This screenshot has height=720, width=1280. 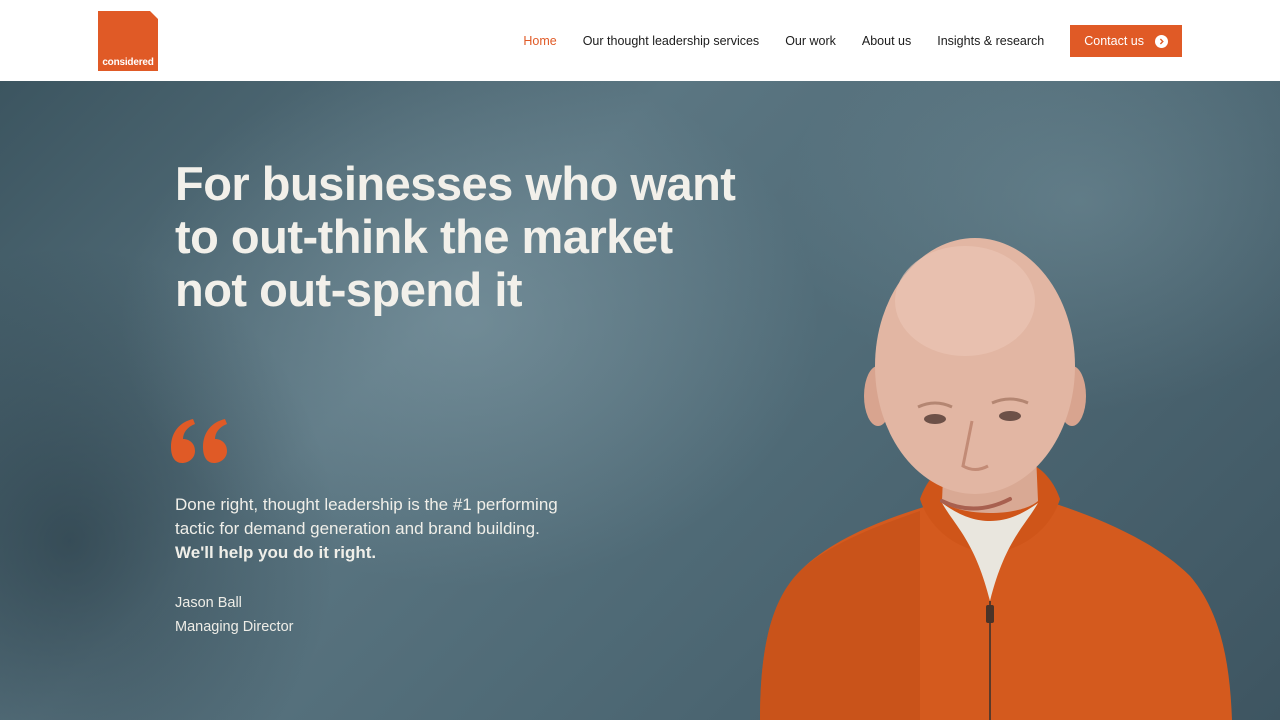 What do you see at coordinates (424, 236) in the screenshot?
I see `headline-line: to out-think the market` at bounding box center [424, 236].